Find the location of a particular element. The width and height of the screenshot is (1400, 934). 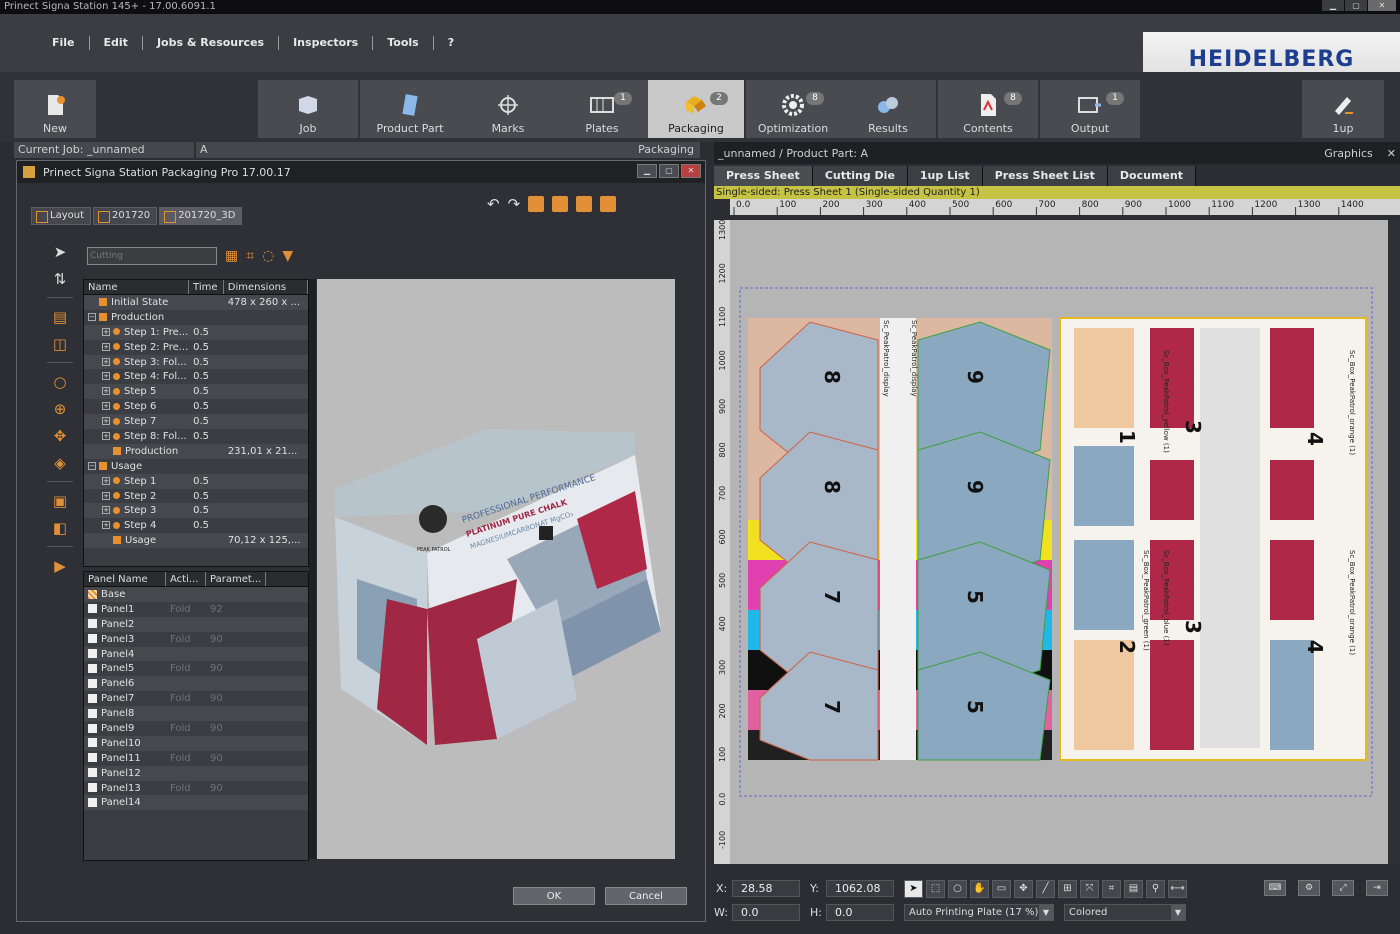

panel-row: Panel1 Fold 92 is located at coordinates (196, 609).